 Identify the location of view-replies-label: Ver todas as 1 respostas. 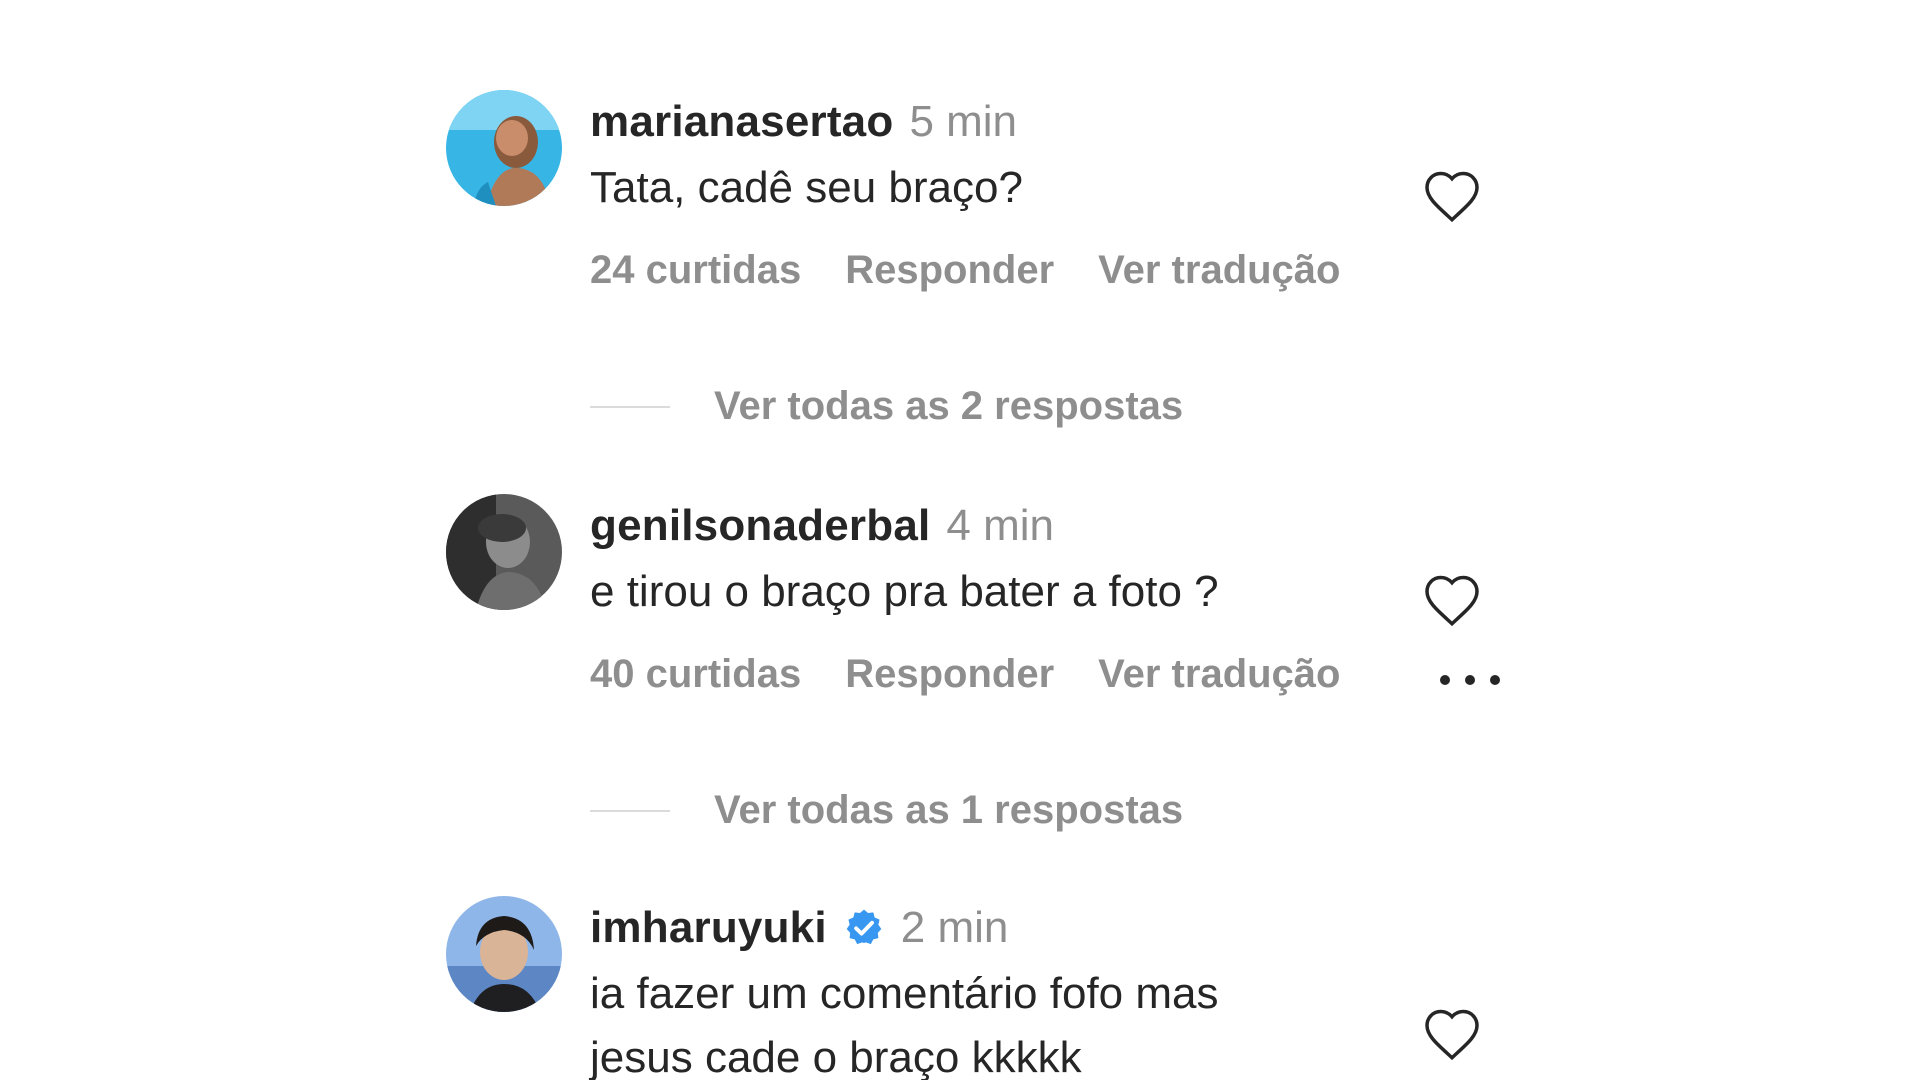
(948, 810).